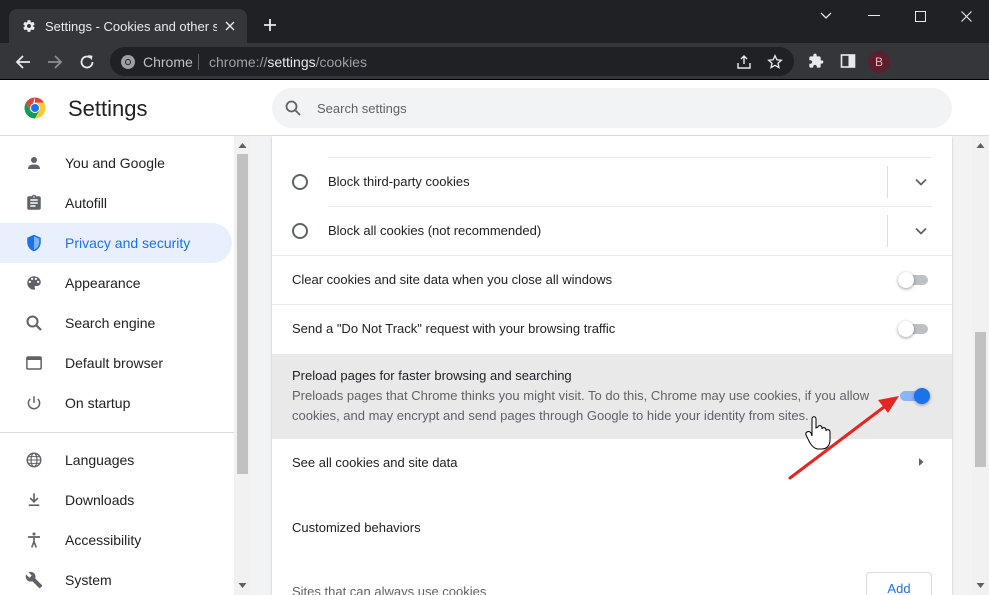  Describe the element at coordinates (34, 540) in the screenshot. I see `accessibility-icon` at that location.